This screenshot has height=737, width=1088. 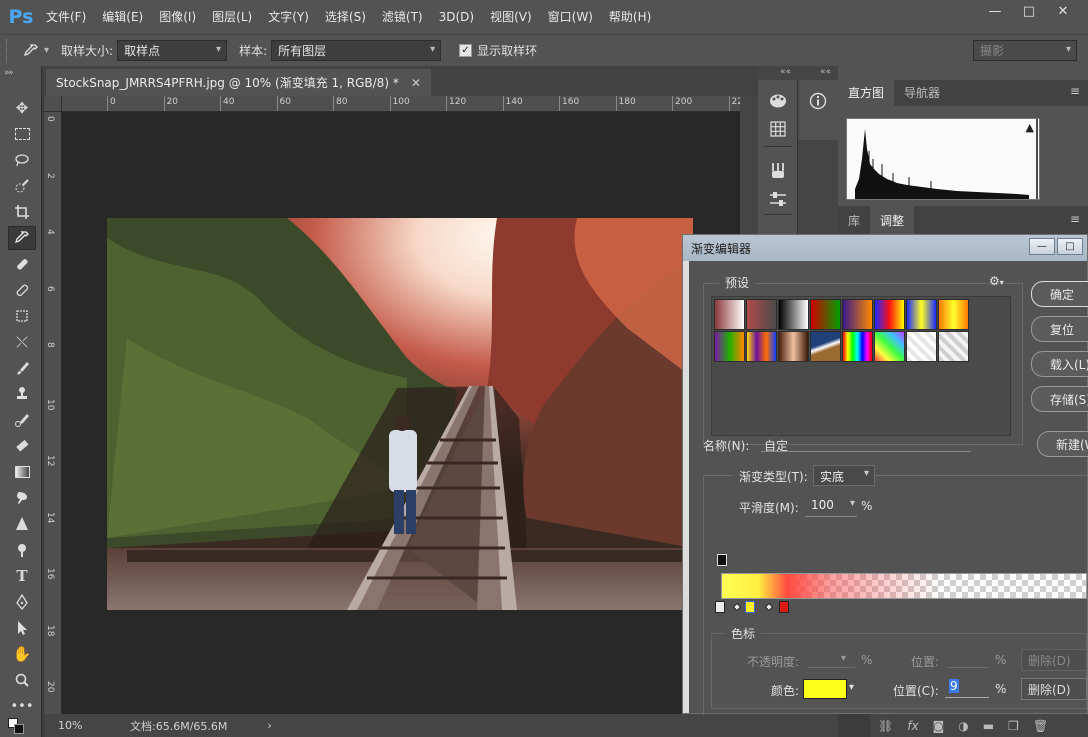 What do you see at coordinates (172, 50) in the screenshot?
I see `sample-size-select: 取样点 ▾` at bounding box center [172, 50].